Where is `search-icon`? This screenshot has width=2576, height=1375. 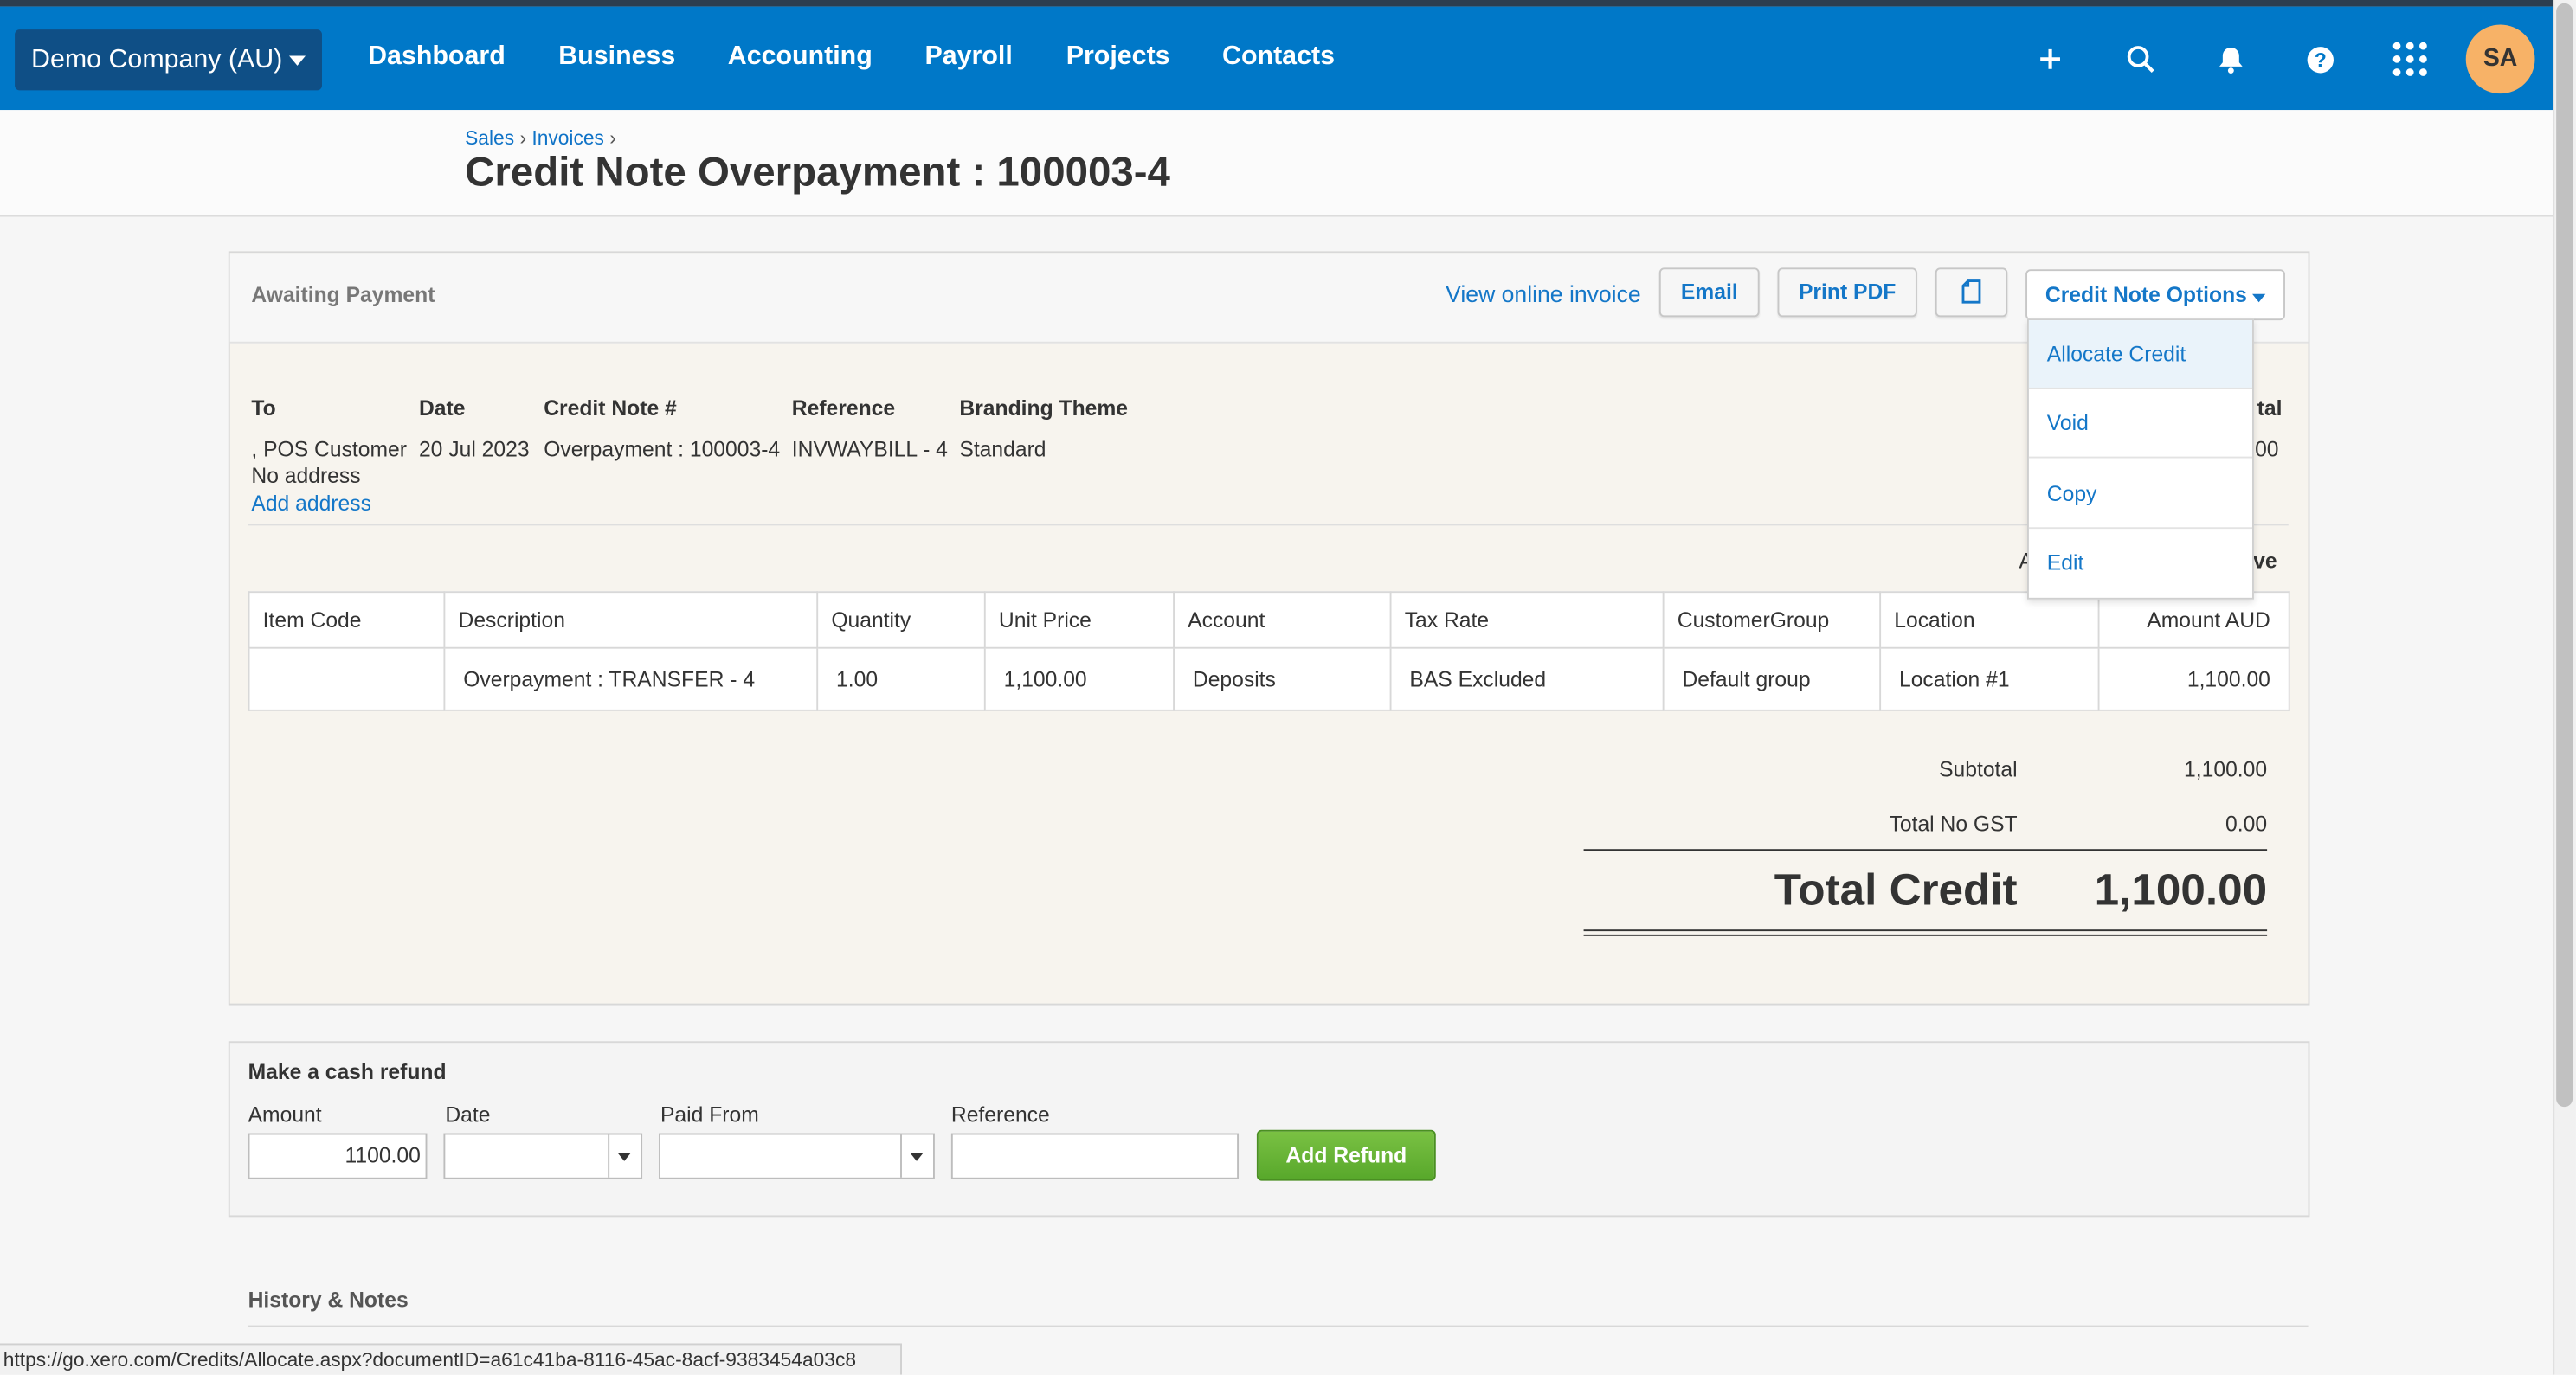 search-icon is located at coordinates (2140, 59).